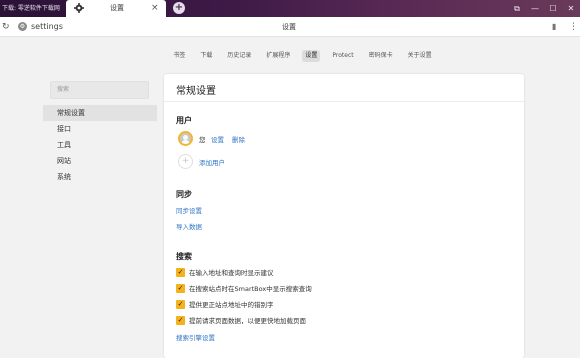 The width and height of the screenshot is (580, 358). I want to click on tab-strip: 下载: 零逆软件下载网 设置 × + ⧉ — ☐ ✕, so click(290, 8).